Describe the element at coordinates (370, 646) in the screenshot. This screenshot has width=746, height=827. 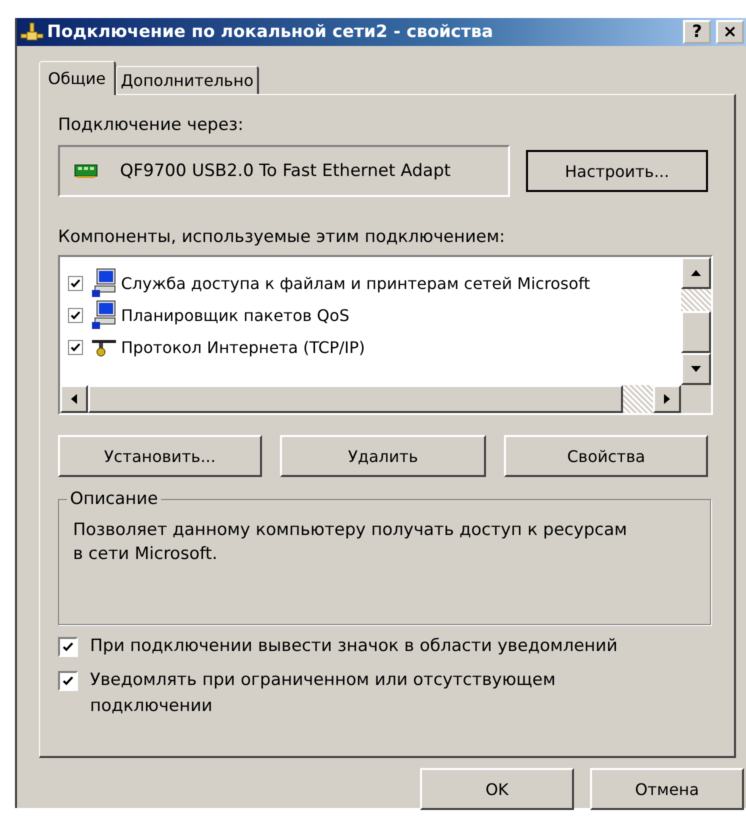
I see `option-label: При подключении вывести значок в области уведомлений` at that location.